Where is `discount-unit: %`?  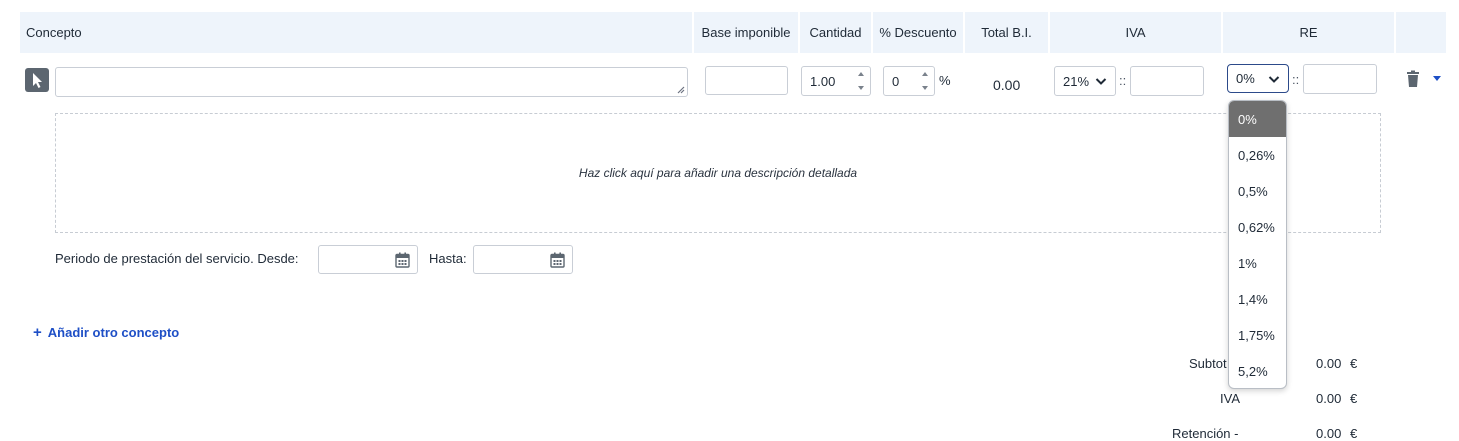
discount-unit: % is located at coordinates (945, 80).